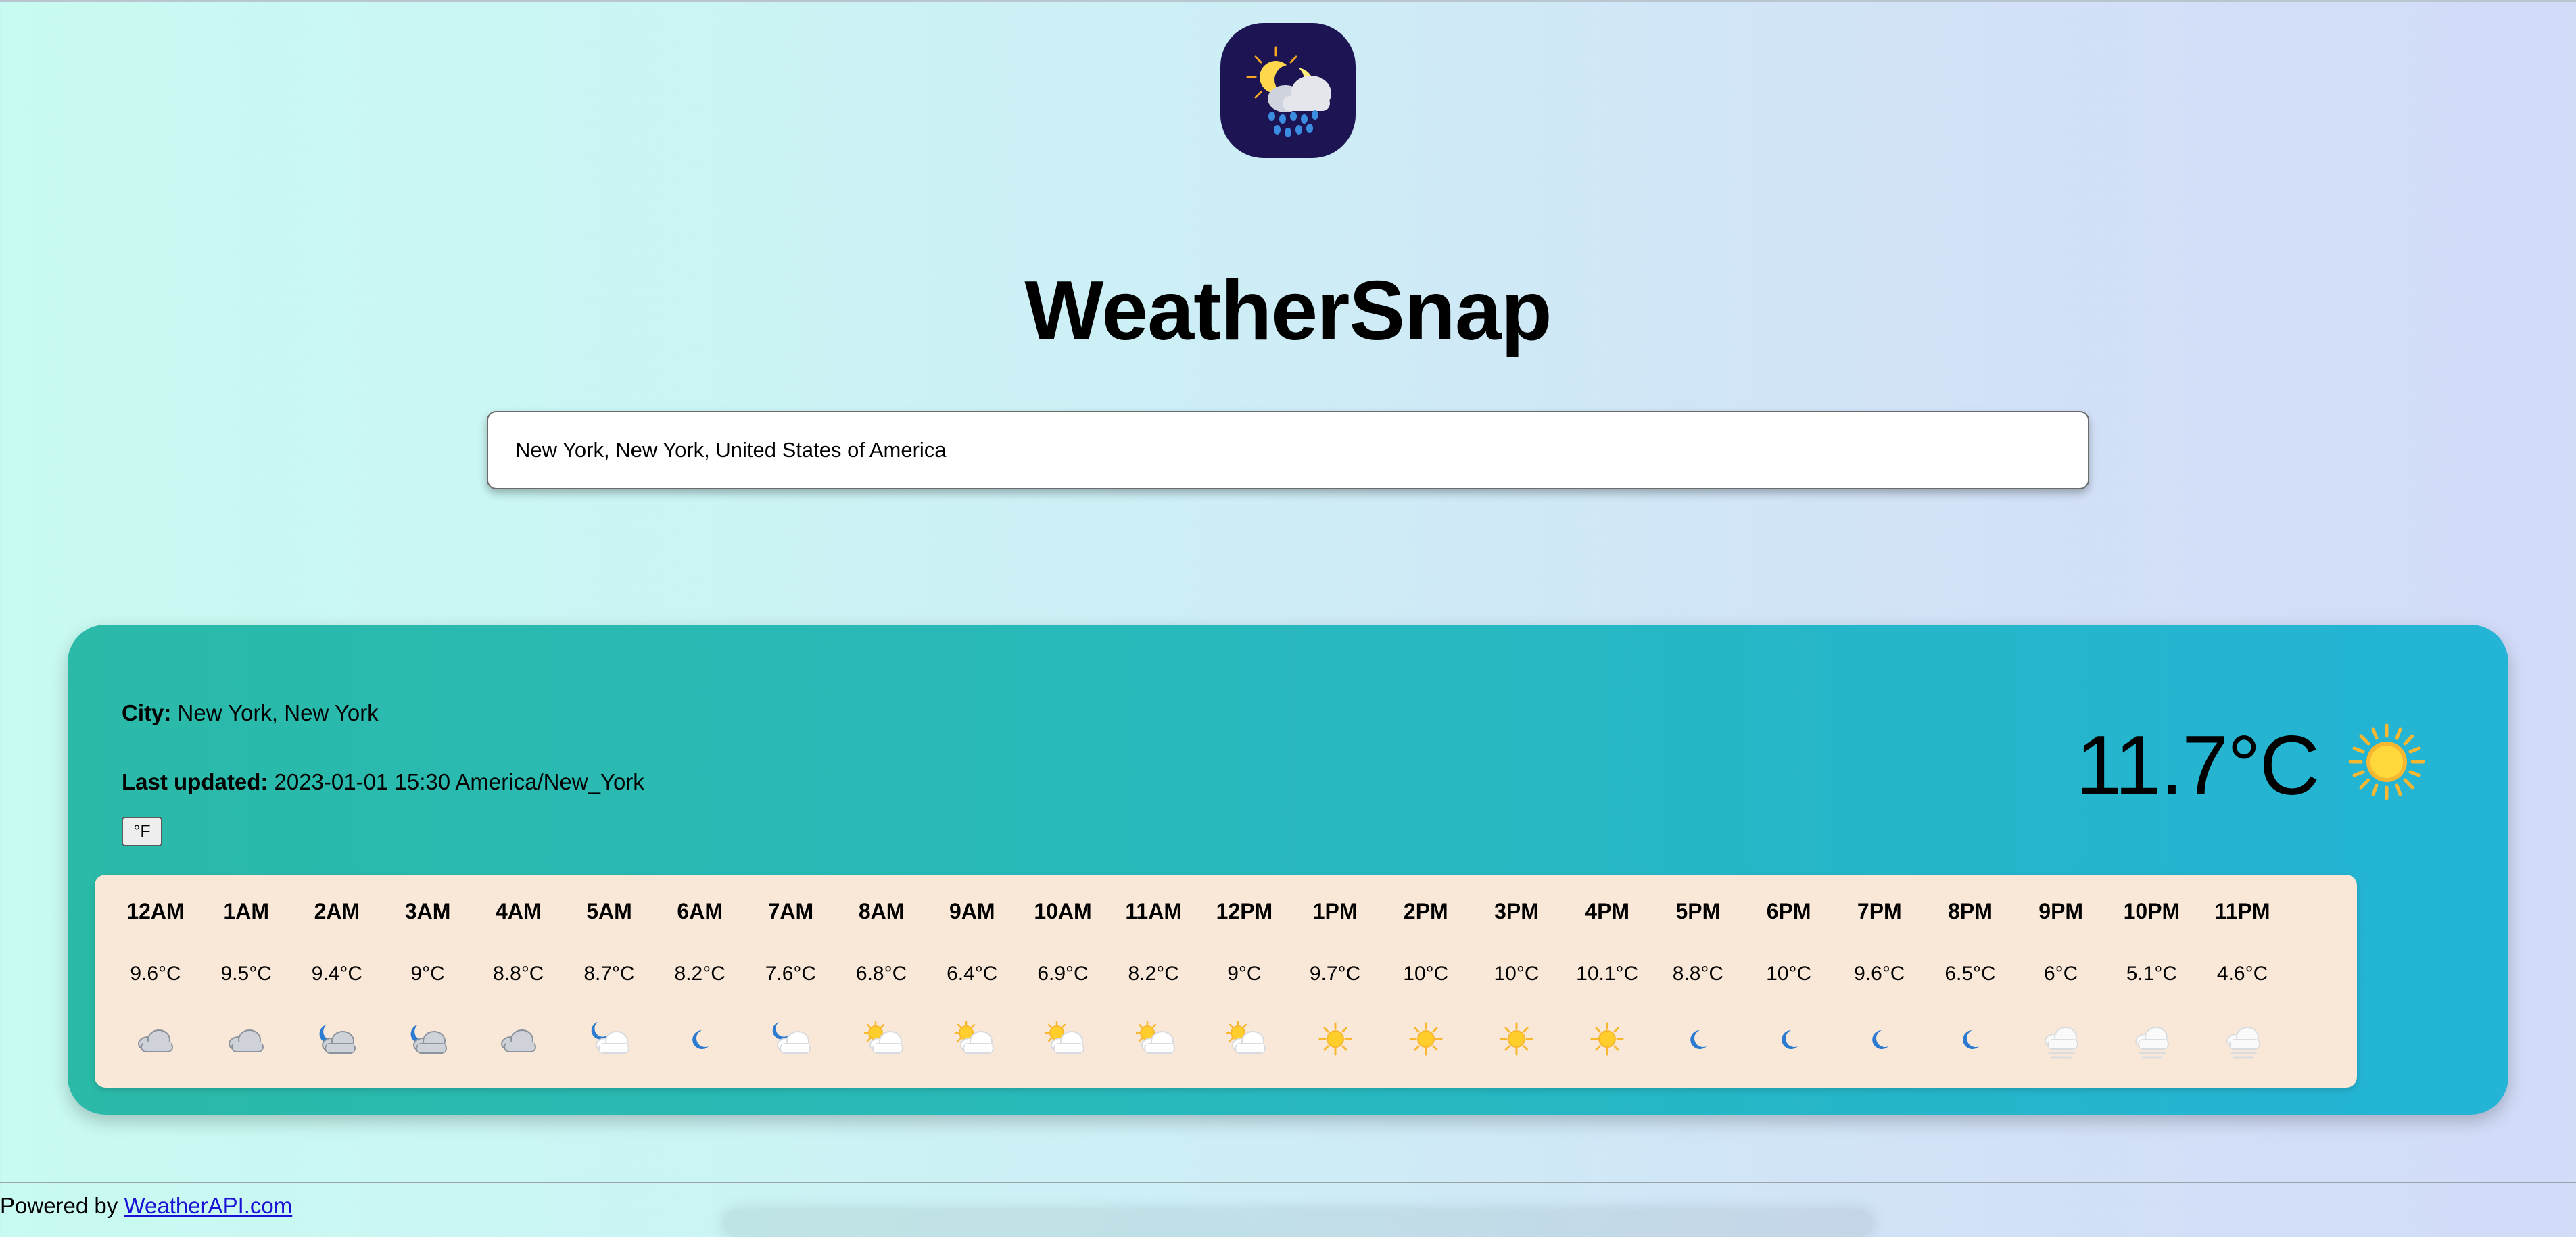 This screenshot has width=2576, height=1237. Describe the element at coordinates (337, 1039) in the screenshot. I see `moon-cloud-icon` at that location.